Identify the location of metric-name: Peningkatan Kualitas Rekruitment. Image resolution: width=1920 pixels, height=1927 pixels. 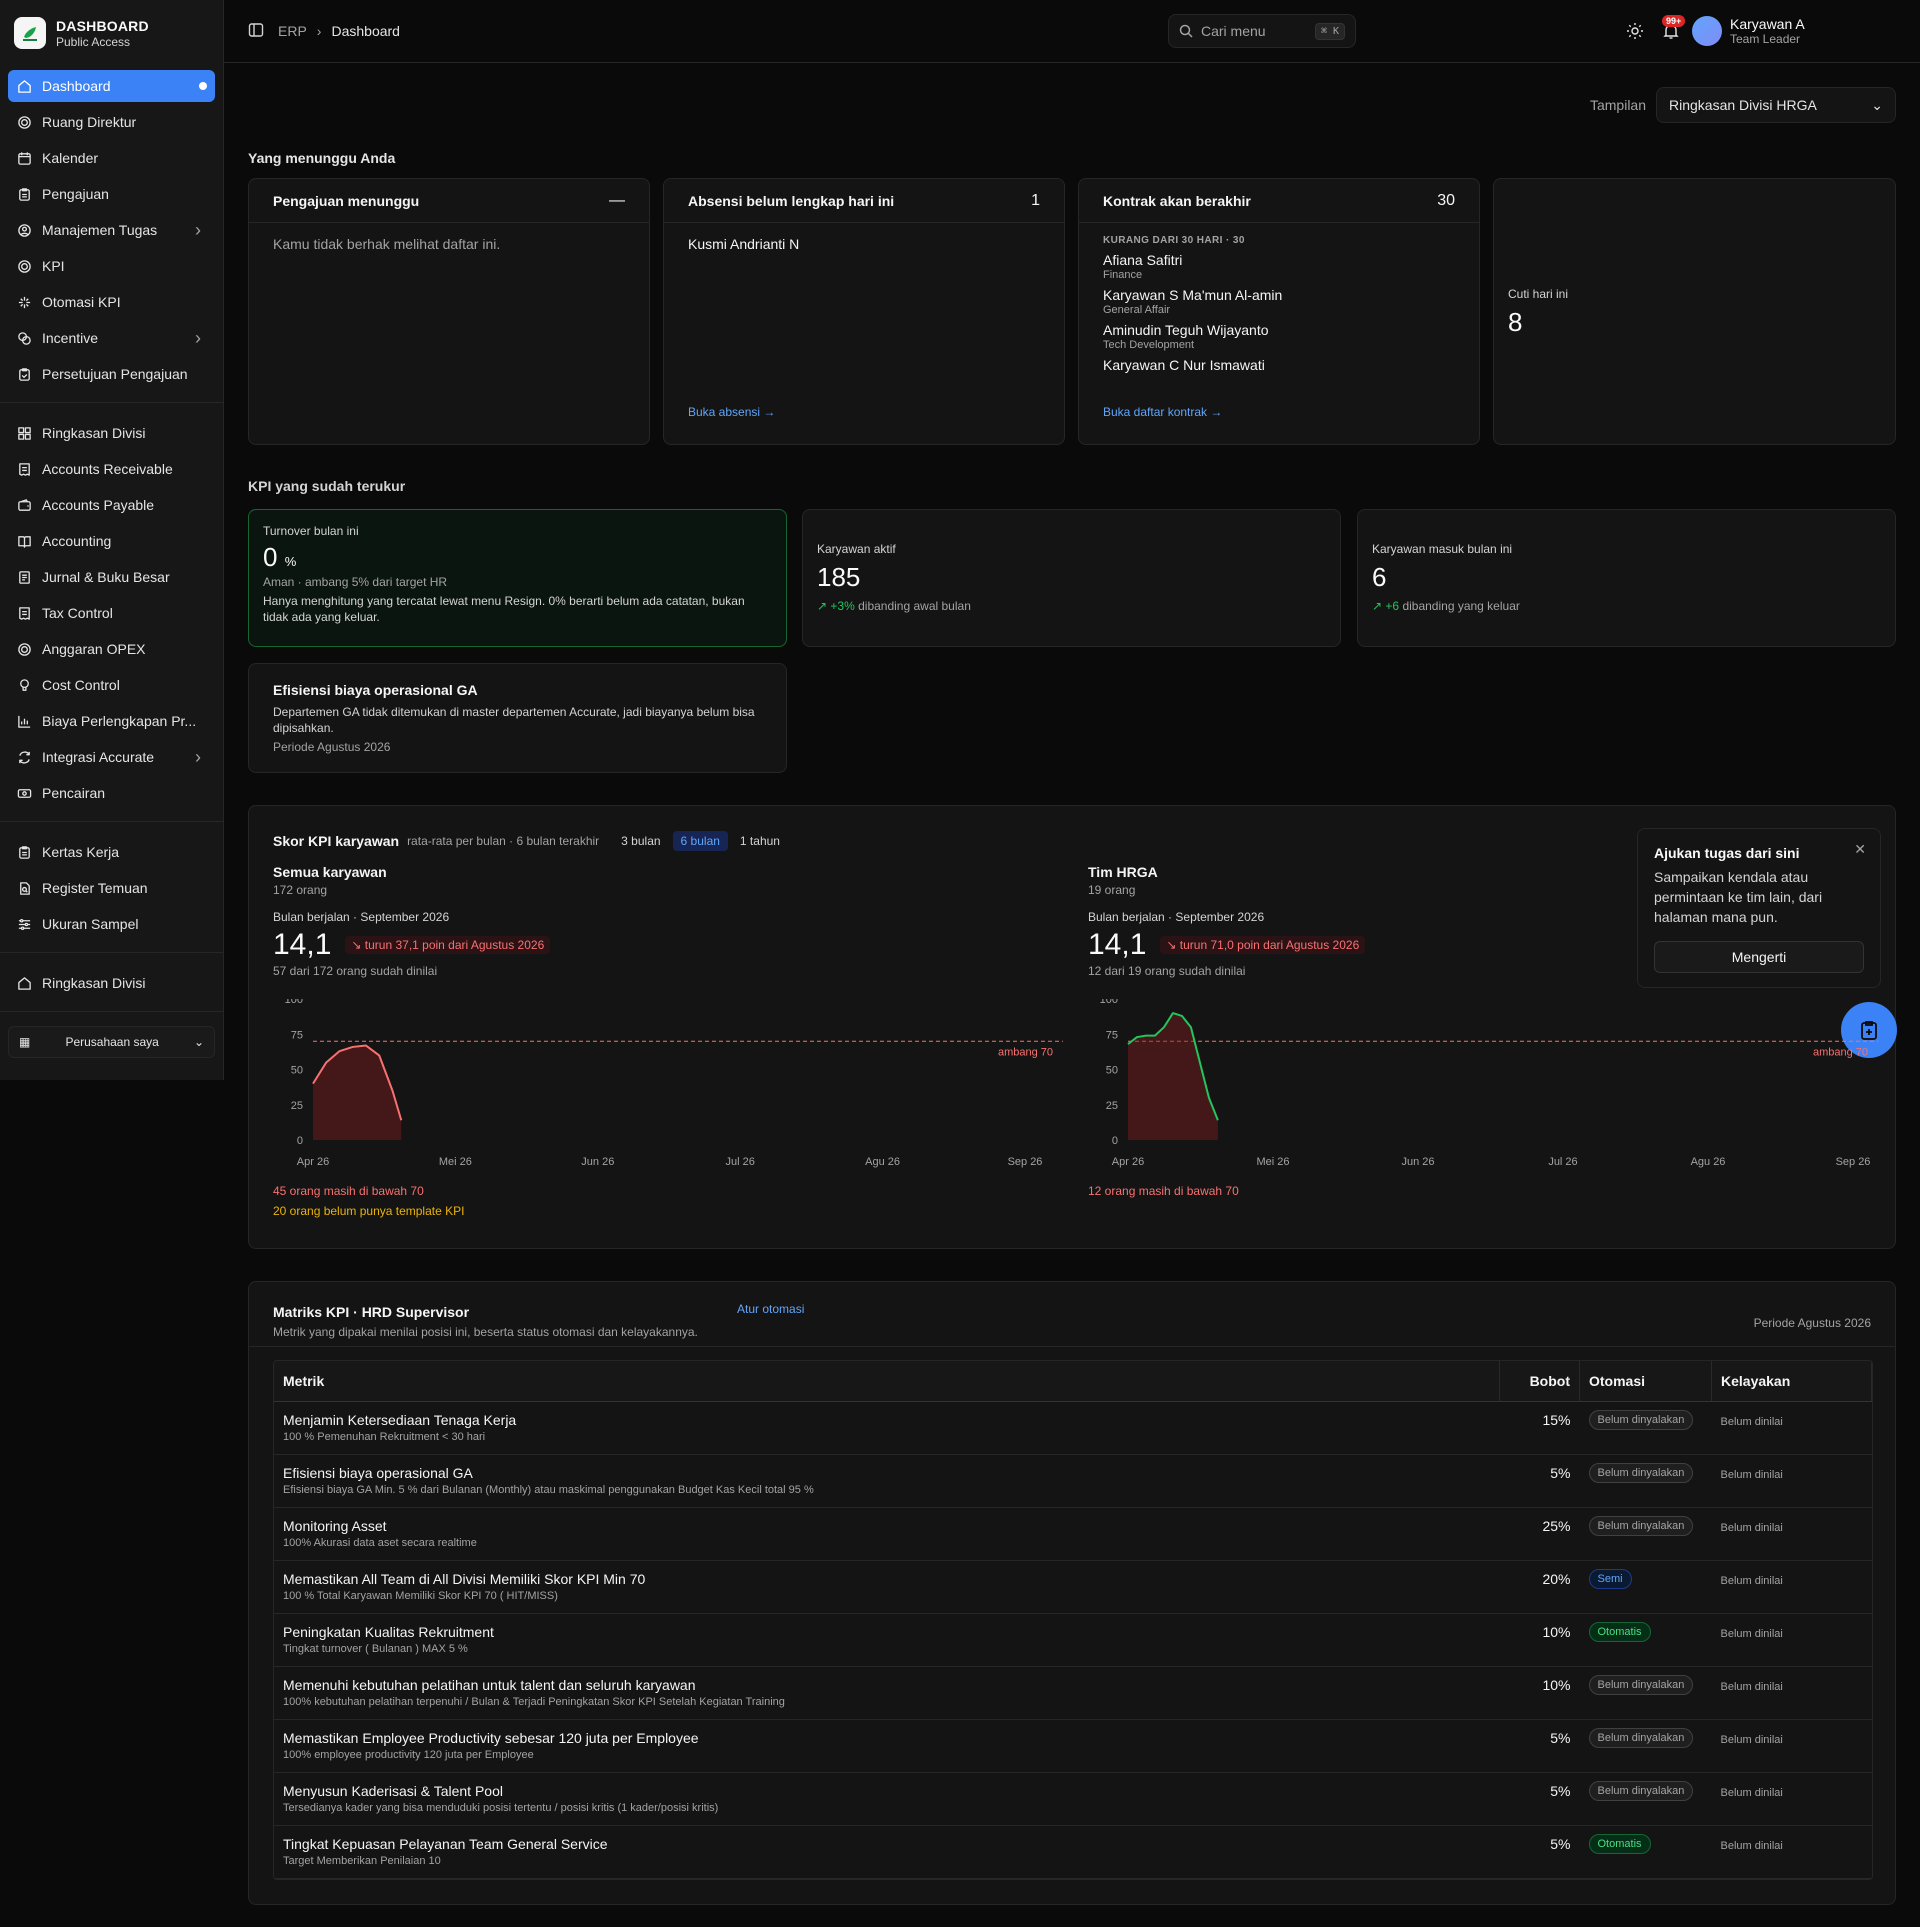
(388, 1631).